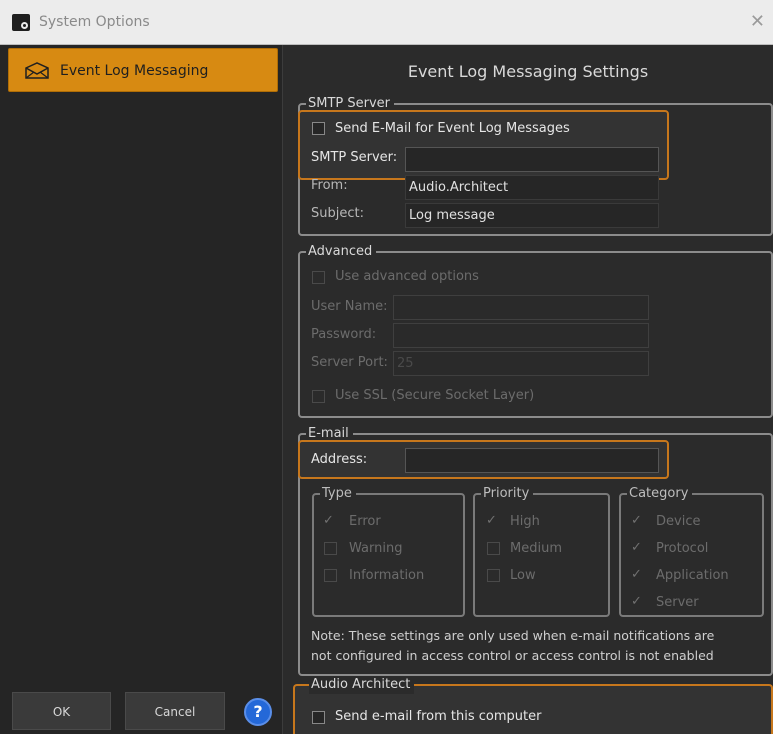 This screenshot has width=773, height=734. What do you see at coordinates (337, 213) in the screenshot?
I see `subject-label: Subject:` at bounding box center [337, 213].